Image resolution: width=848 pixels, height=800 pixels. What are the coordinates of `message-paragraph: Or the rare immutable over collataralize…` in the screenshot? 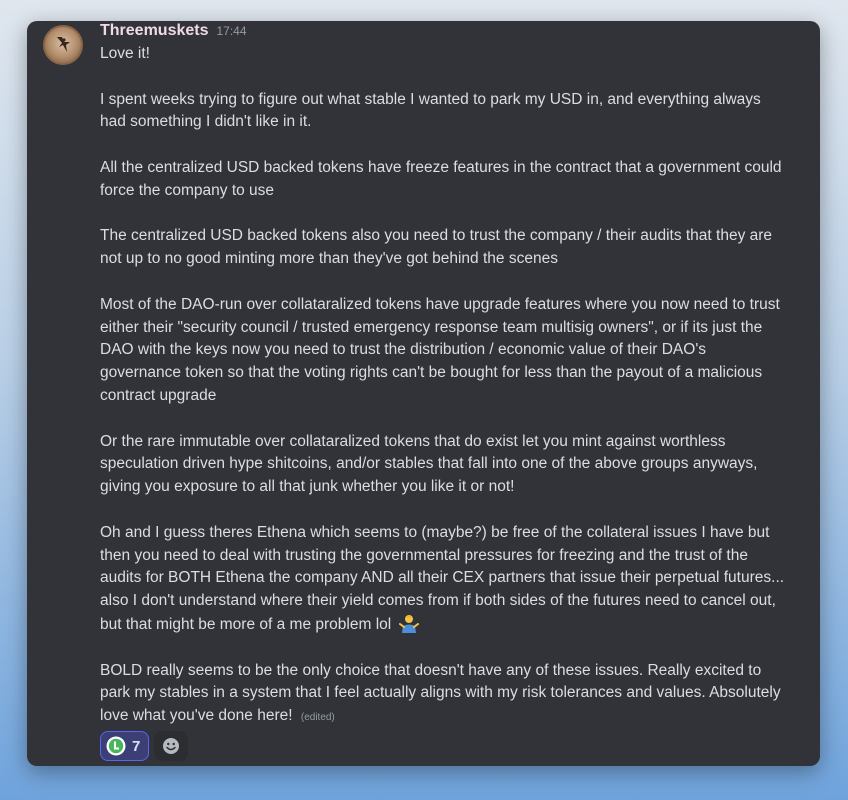 It's located at (429, 464).